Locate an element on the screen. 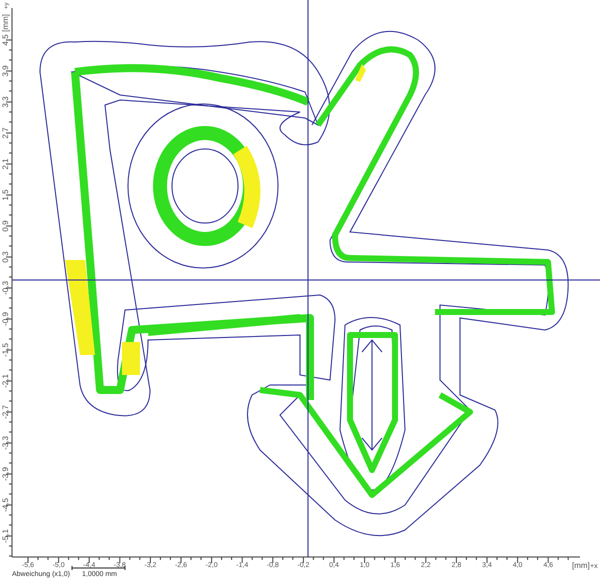  y-tick-label: 3,9 is located at coordinates (5, 71).